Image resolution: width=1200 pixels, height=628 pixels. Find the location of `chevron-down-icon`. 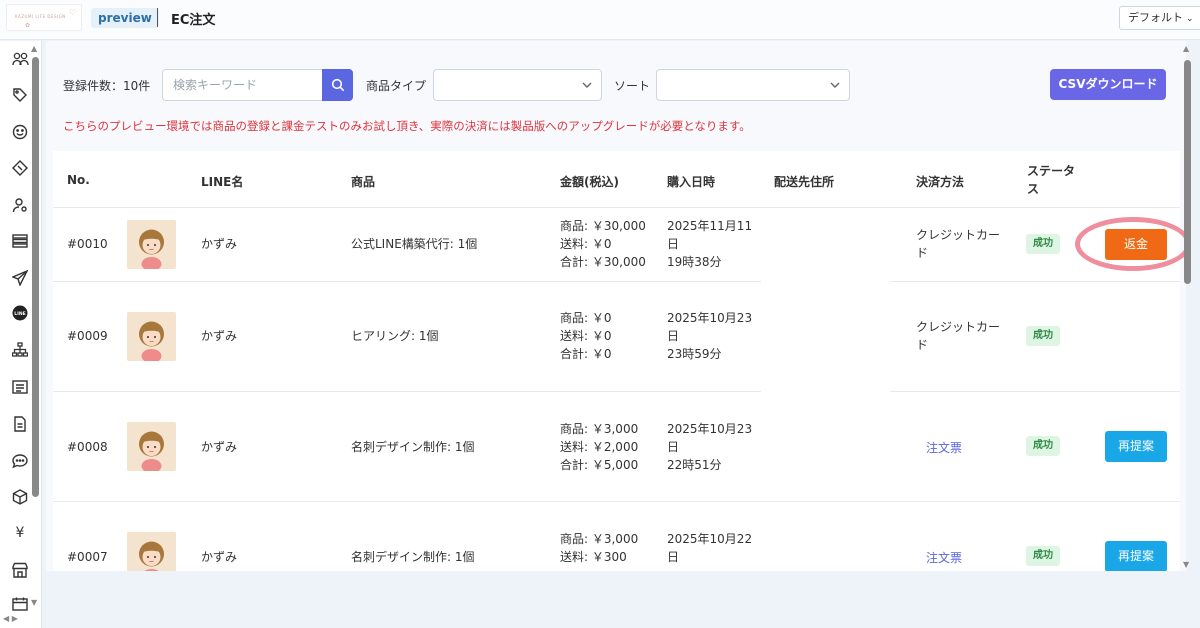

chevron-down-icon is located at coordinates (587, 85).